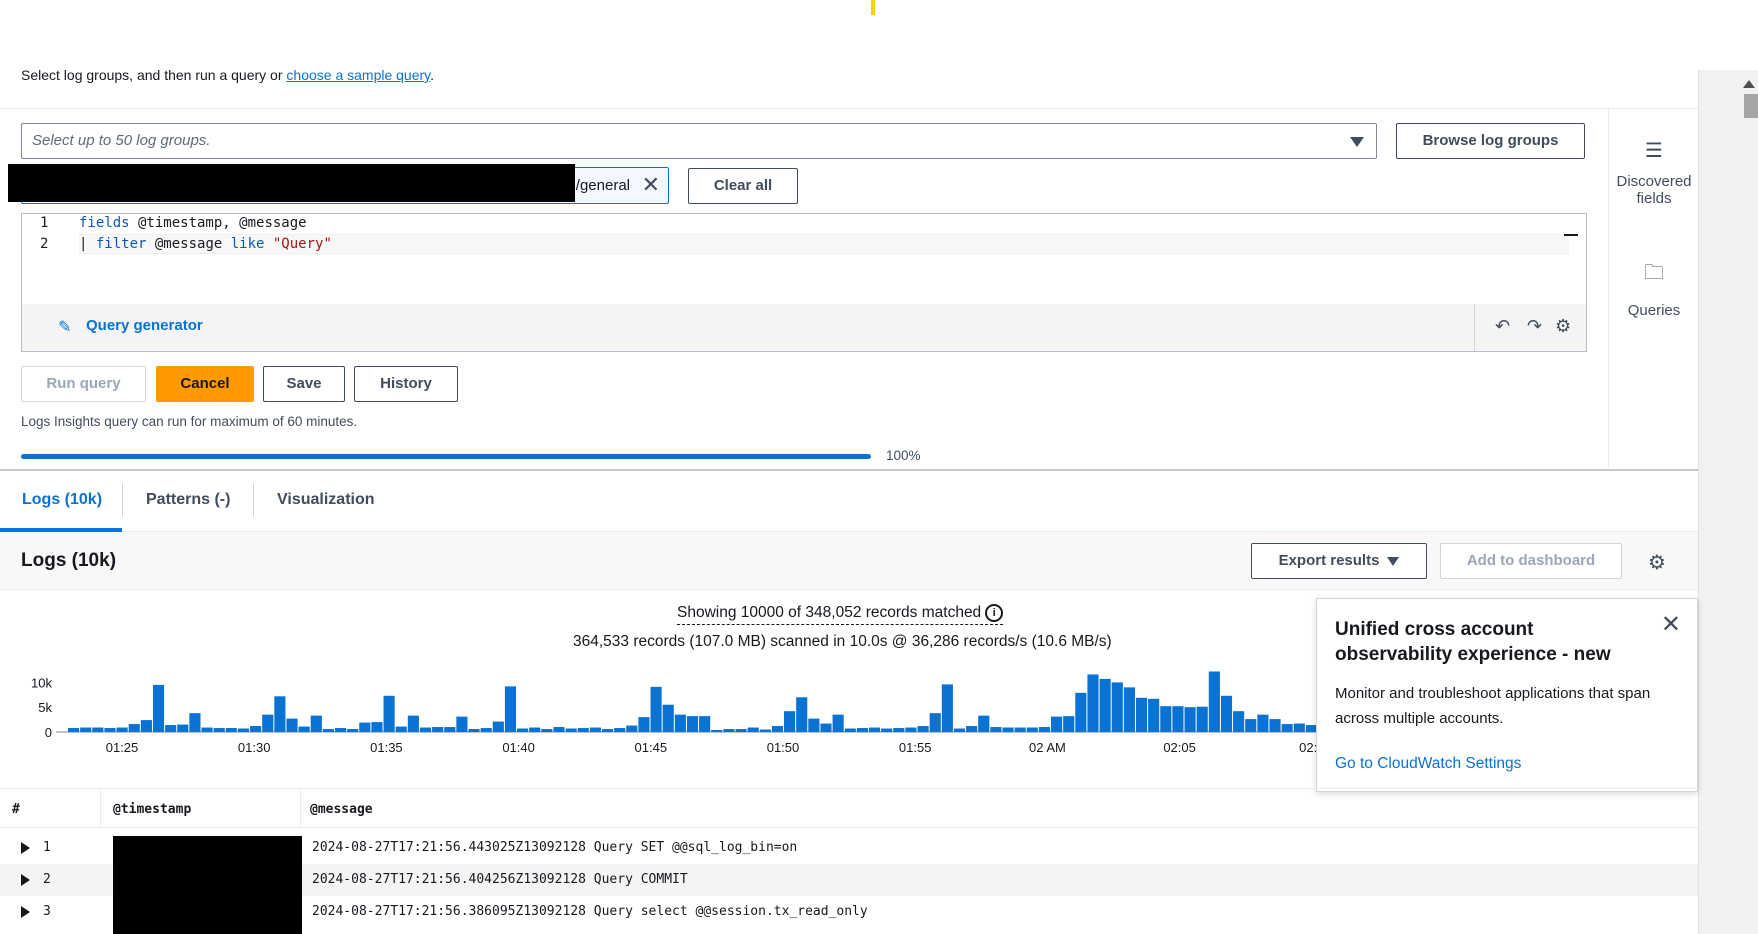  Describe the element at coordinates (358, 75) in the screenshot. I see `sample-query-link: choose a sample query` at that location.